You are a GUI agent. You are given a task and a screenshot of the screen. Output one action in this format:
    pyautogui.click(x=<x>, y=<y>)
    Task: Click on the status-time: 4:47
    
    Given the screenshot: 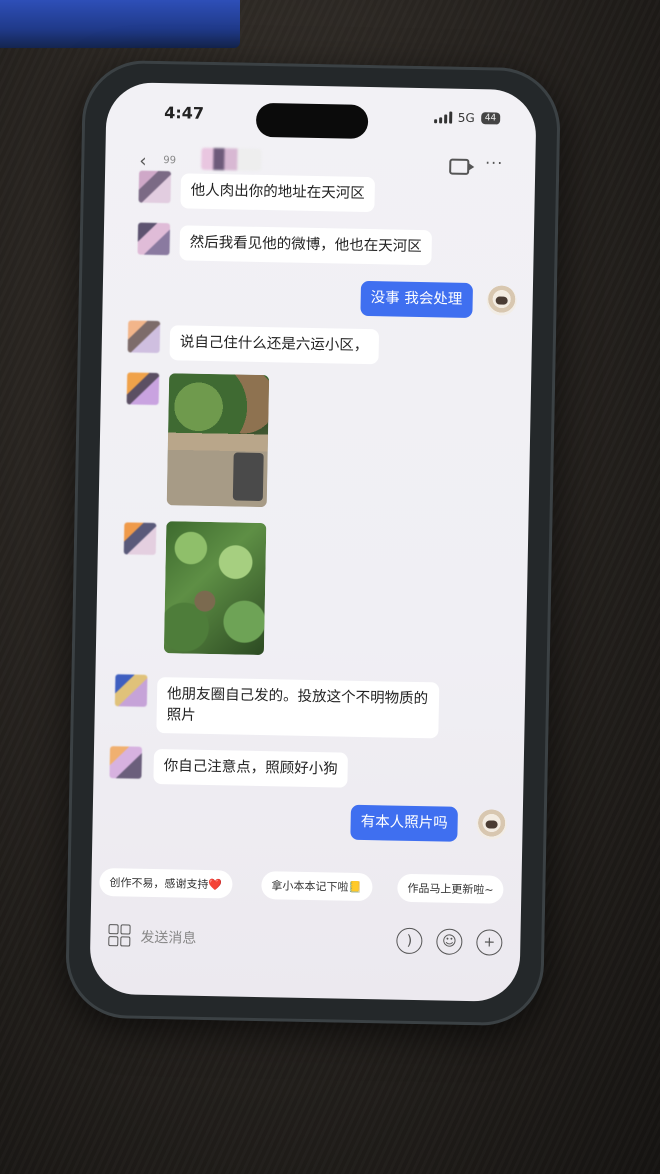 What is the action you would take?
    pyautogui.click(x=184, y=113)
    